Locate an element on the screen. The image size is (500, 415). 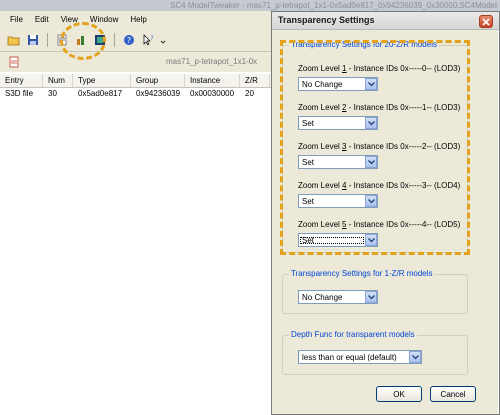
toolbar-overflow-icon is located at coordinates (163, 40).